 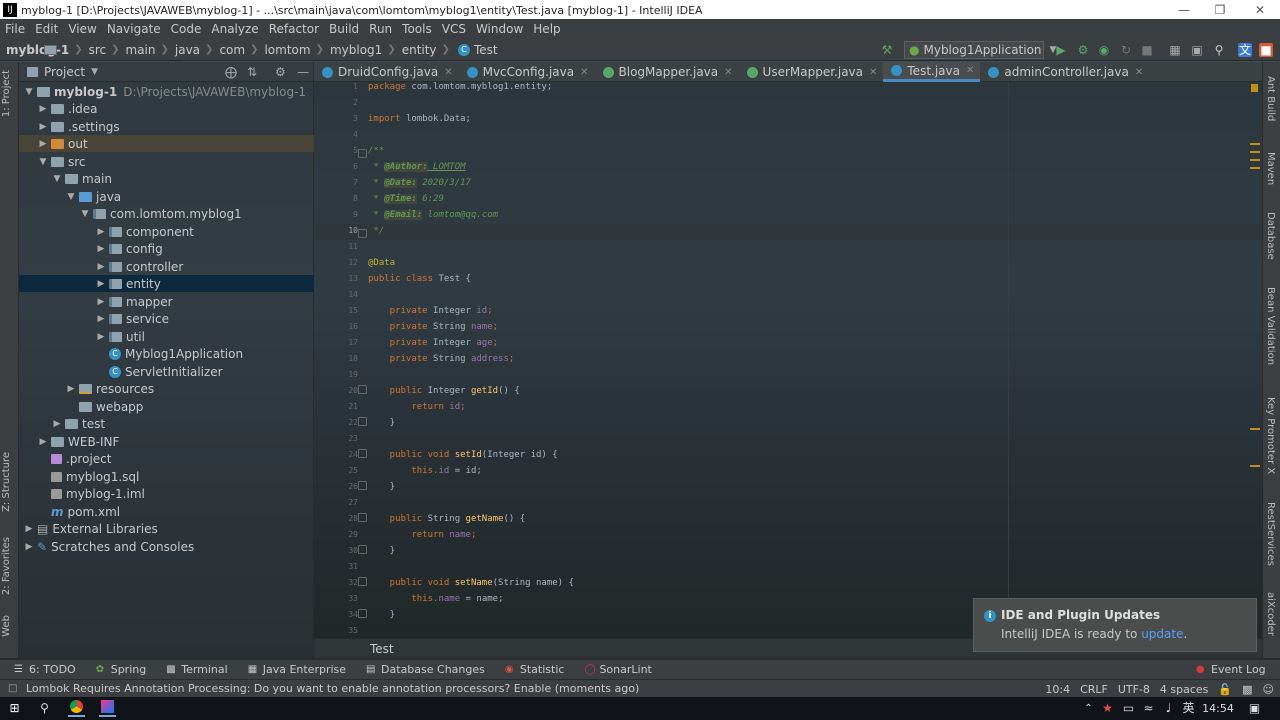 I want to click on menu-analyze: Analyze, so click(x=234, y=29).